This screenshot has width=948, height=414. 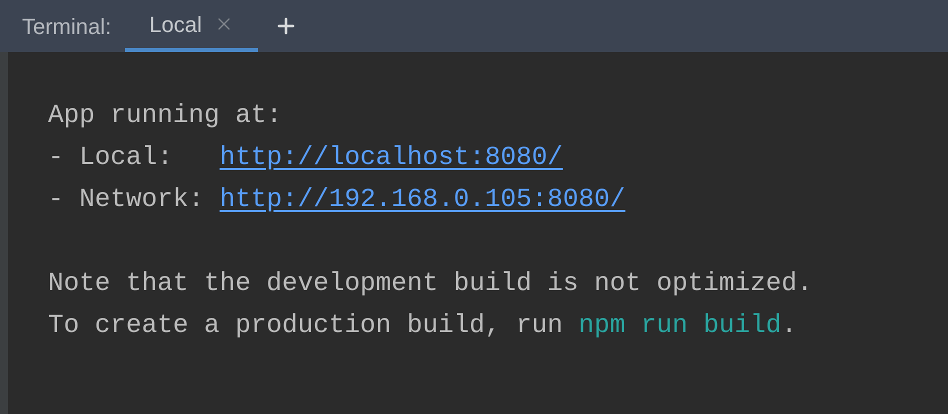 I want to click on terminal-line: - Network: http://192.168.0.105:8080/, so click(x=337, y=199).